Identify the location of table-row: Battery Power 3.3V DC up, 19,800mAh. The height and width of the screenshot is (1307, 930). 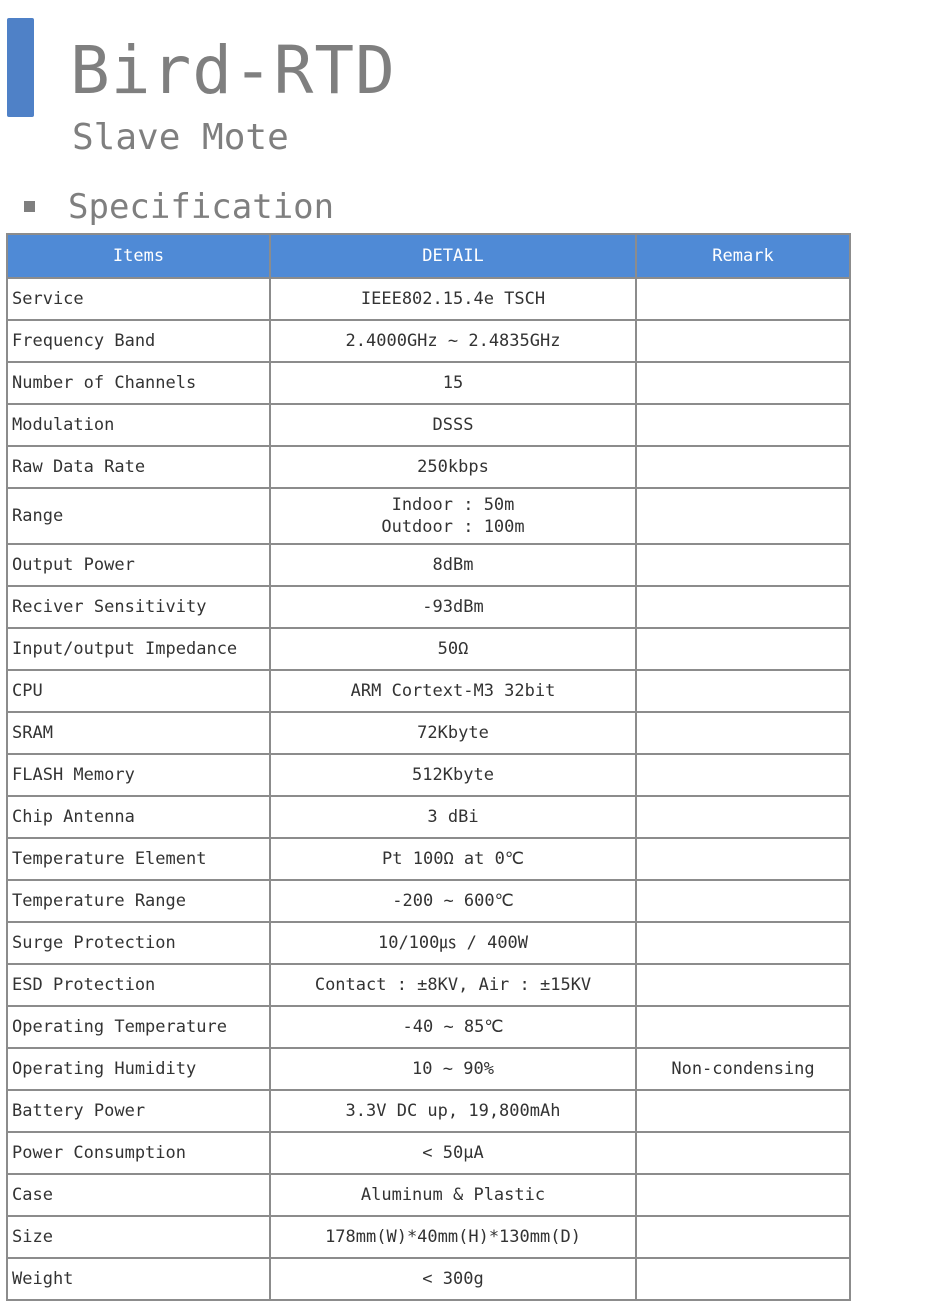
(428, 1111).